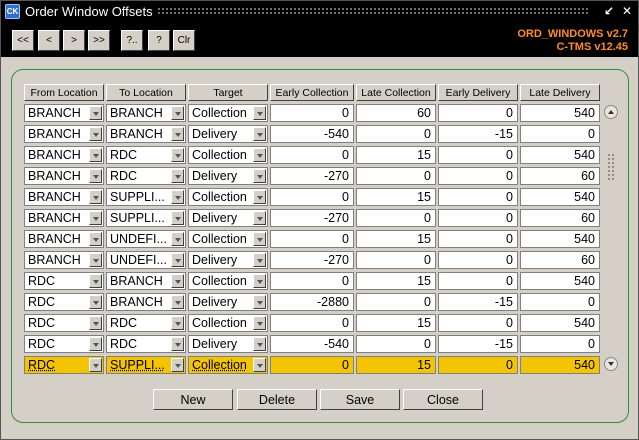 The width and height of the screenshot is (639, 440). Describe the element at coordinates (611, 167) in the screenshot. I see `scrollbar-grip` at that location.